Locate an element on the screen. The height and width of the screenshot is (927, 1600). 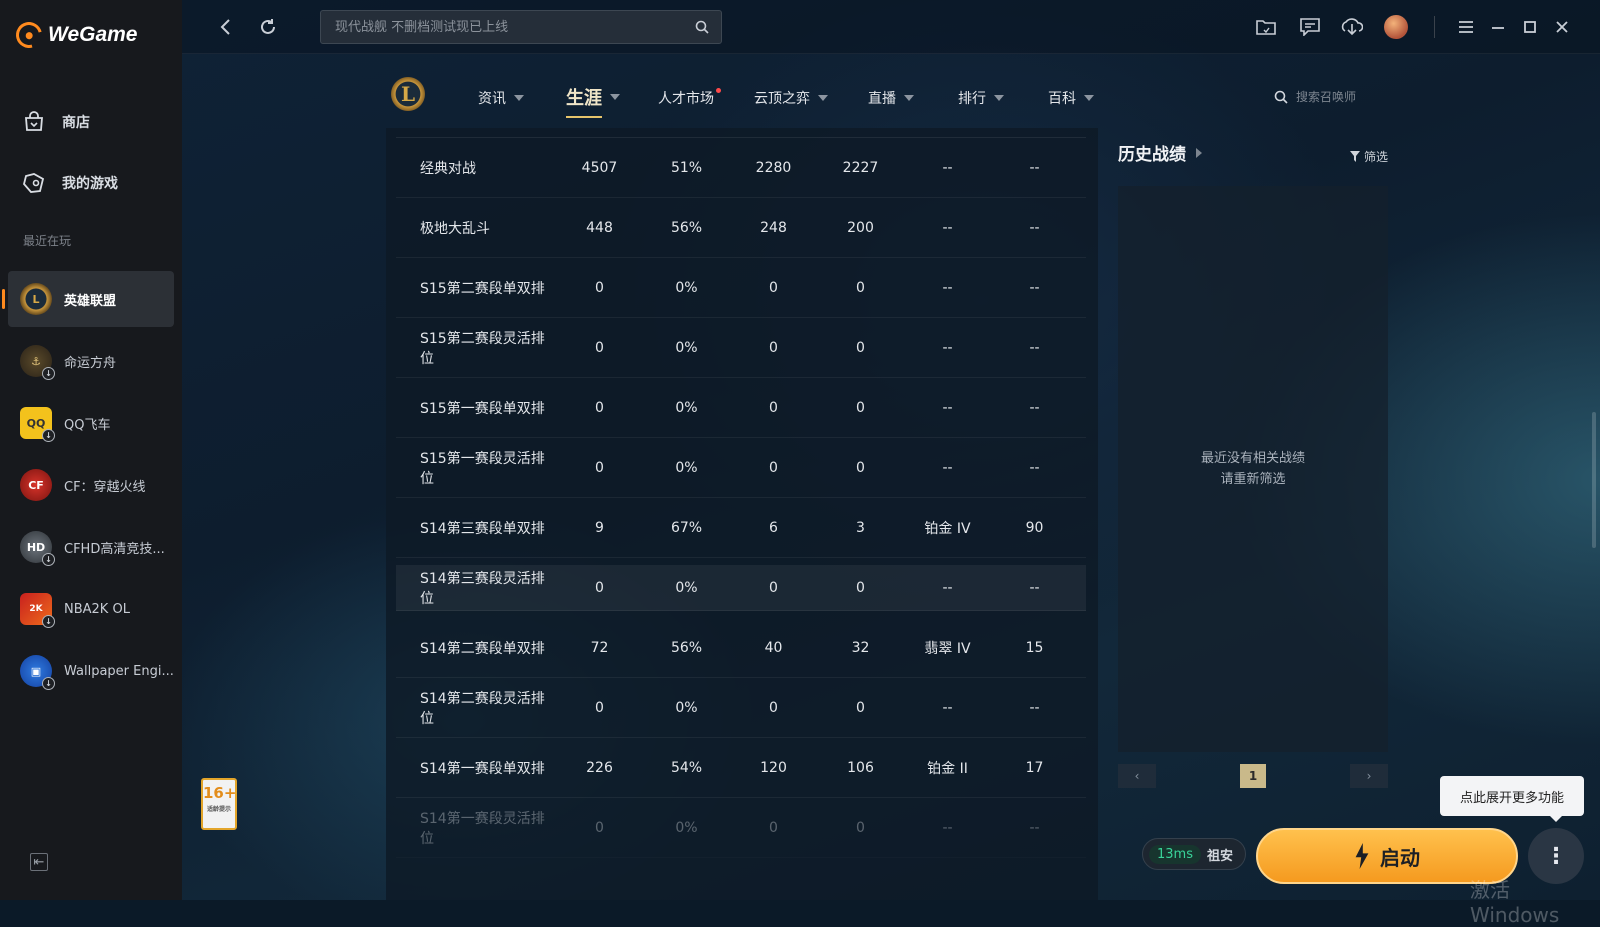
history-title: 历史战绩 is located at coordinates (1253, 152).